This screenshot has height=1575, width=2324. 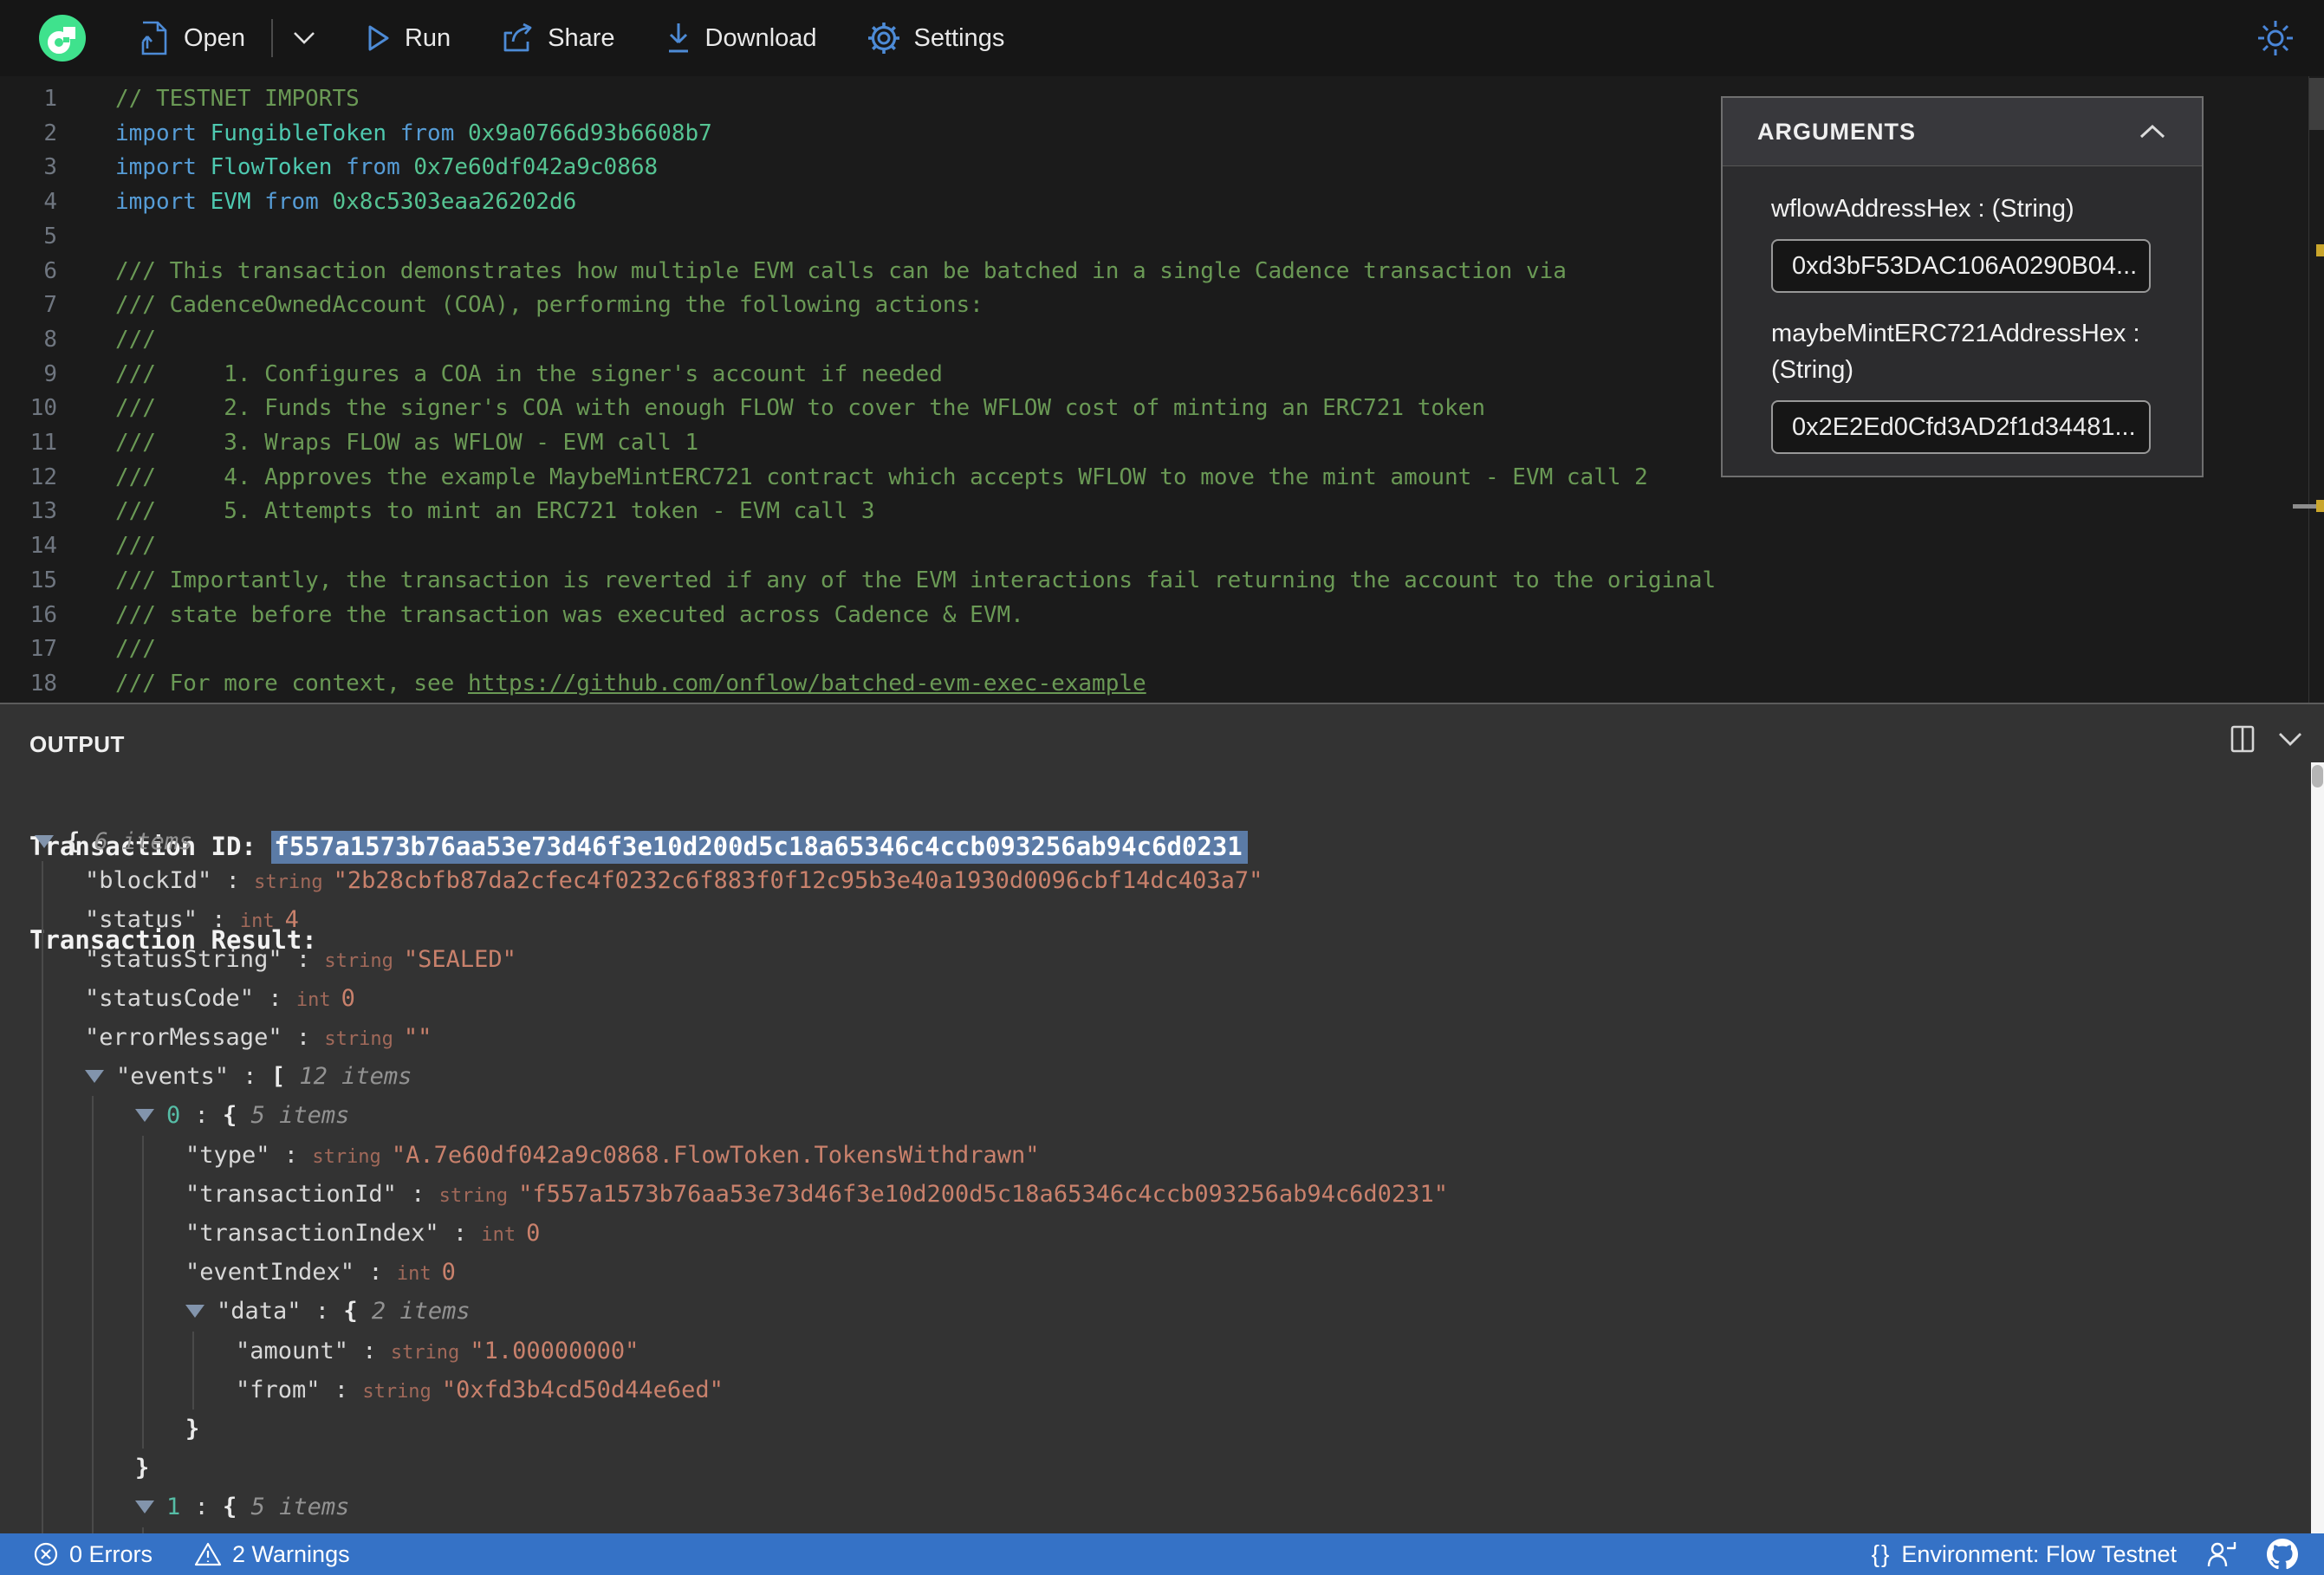 What do you see at coordinates (517, 39) in the screenshot?
I see `share-icon` at bounding box center [517, 39].